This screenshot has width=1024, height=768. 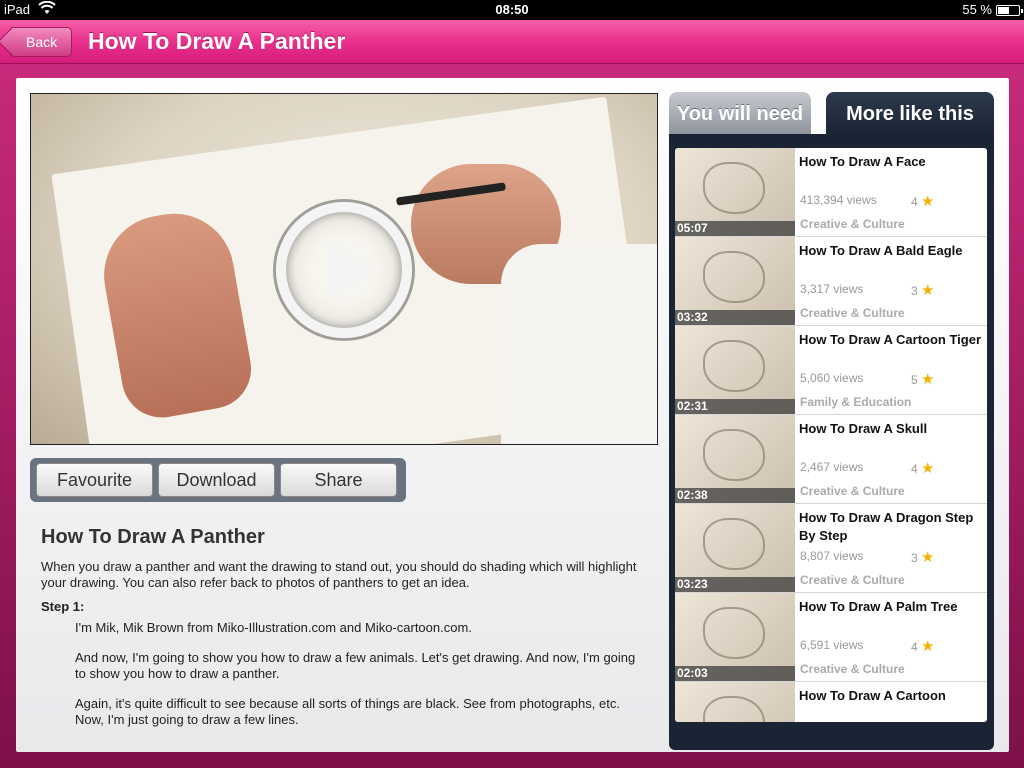 What do you see at coordinates (735, 317) in the screenshot?
I see `duration-label: 03:32` at bounding box center [735, 317].